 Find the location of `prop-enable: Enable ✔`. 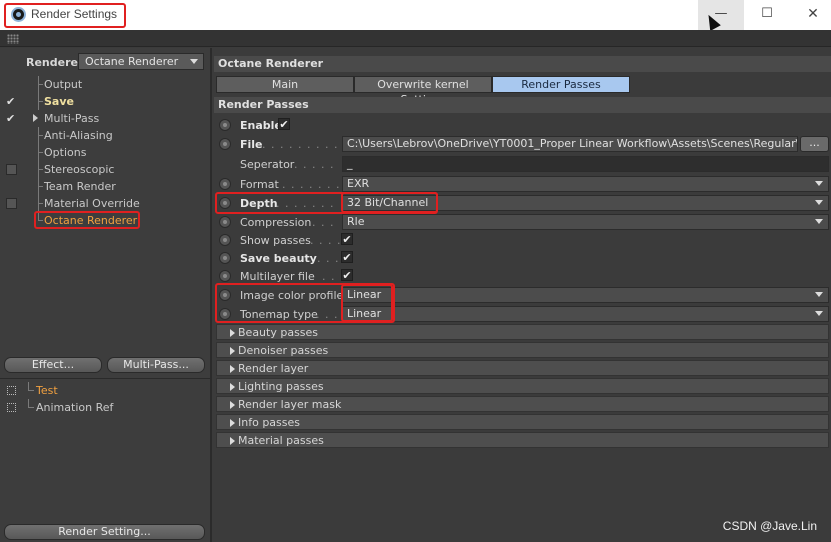

prop-enable: Enable ✔ is located at coordinates (522, 125).